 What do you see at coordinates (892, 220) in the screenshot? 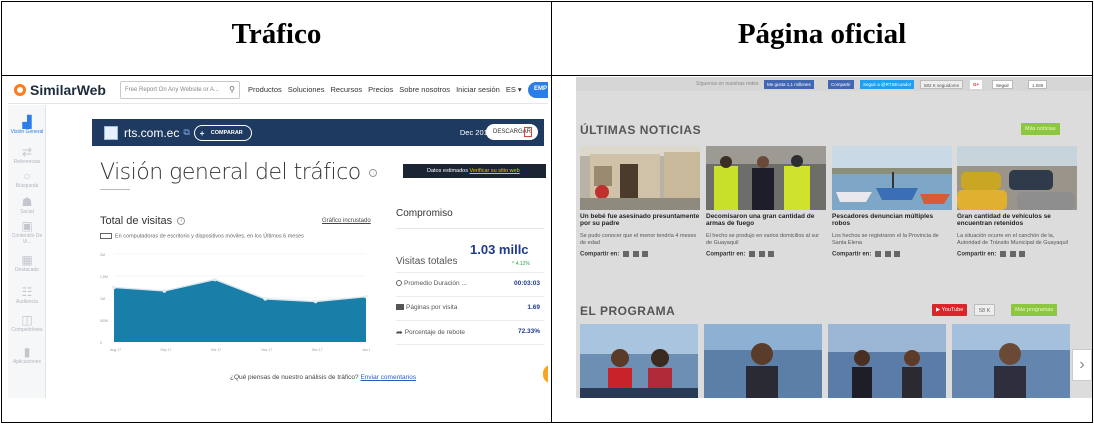
I see `news-headline: Pescadores denuncian múltiples robos` at bounding box center [892, 220].